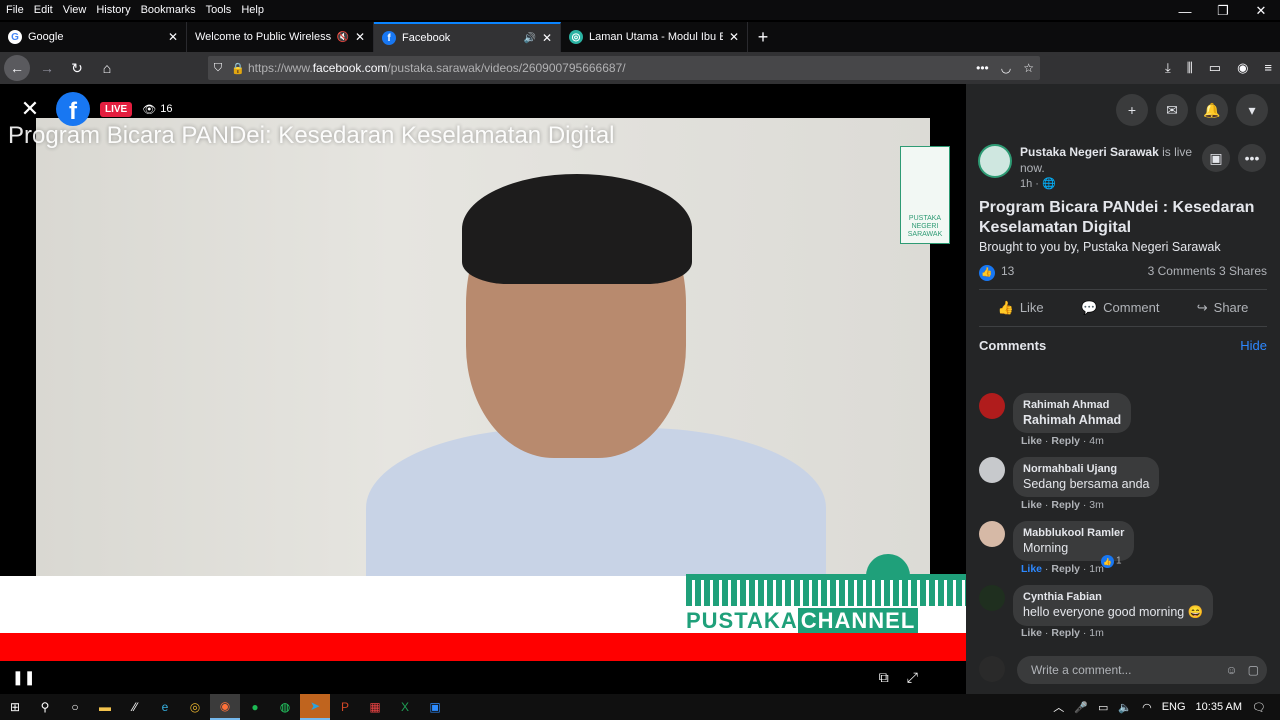 Image resolution: width=1280 pixels, height=720 pixels. I want to click on microphone-icon: 🎤, so click(1081, 707).